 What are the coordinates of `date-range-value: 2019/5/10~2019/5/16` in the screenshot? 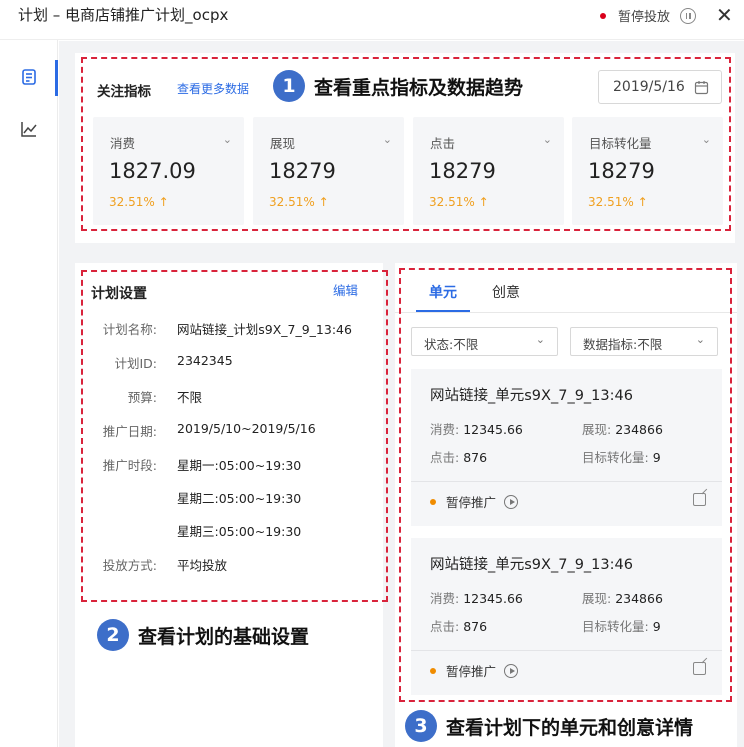 It's located at (246, 428).